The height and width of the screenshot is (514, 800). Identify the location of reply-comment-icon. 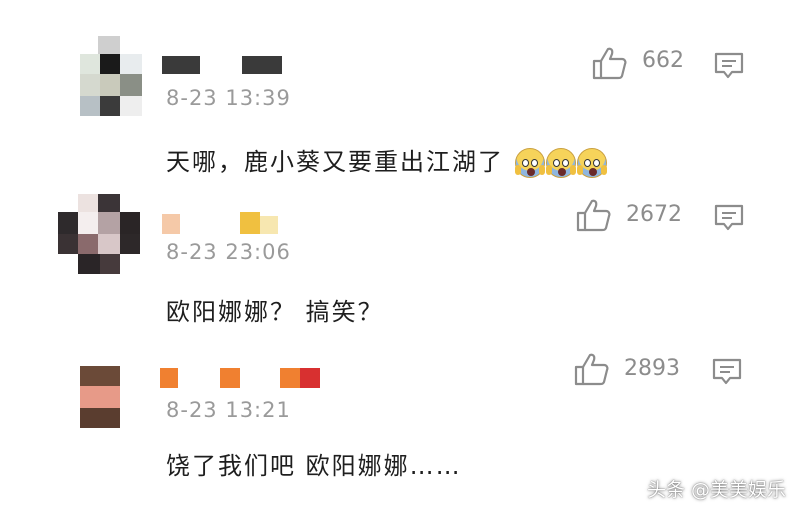
(727, 372).